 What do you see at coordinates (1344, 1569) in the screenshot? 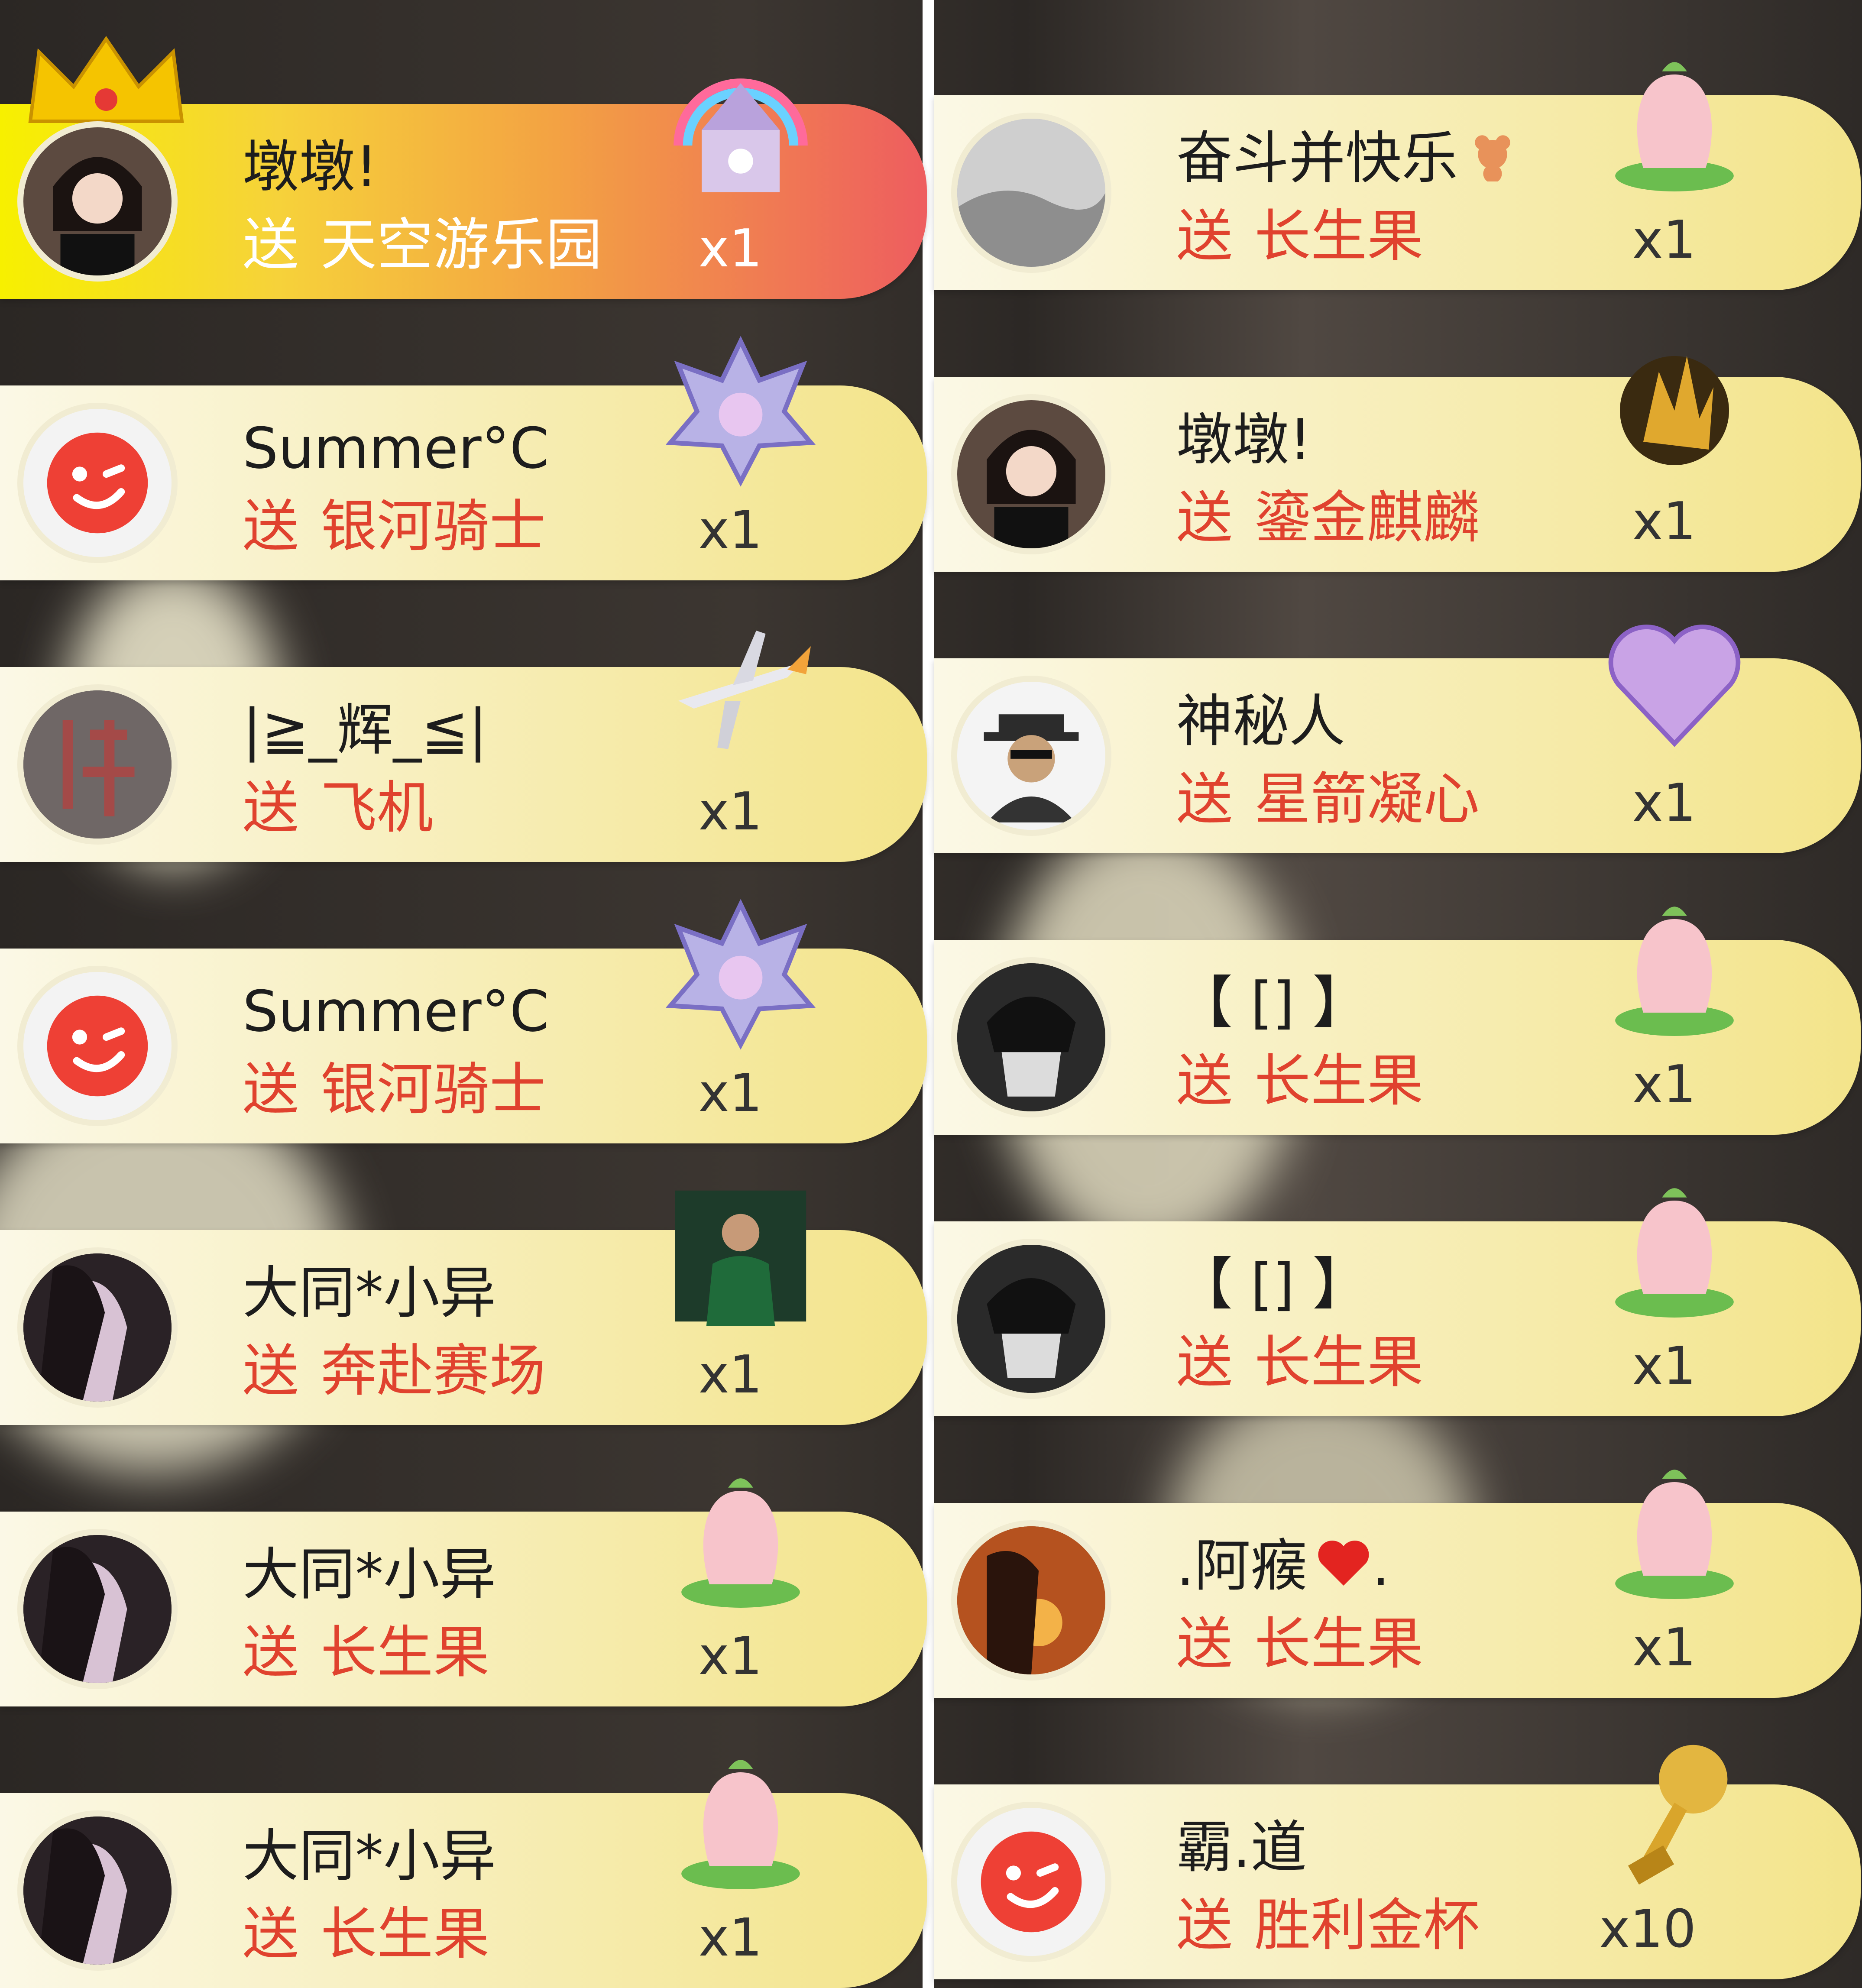
I see `red-heart-icon` at bounding box center [1344, 1569].